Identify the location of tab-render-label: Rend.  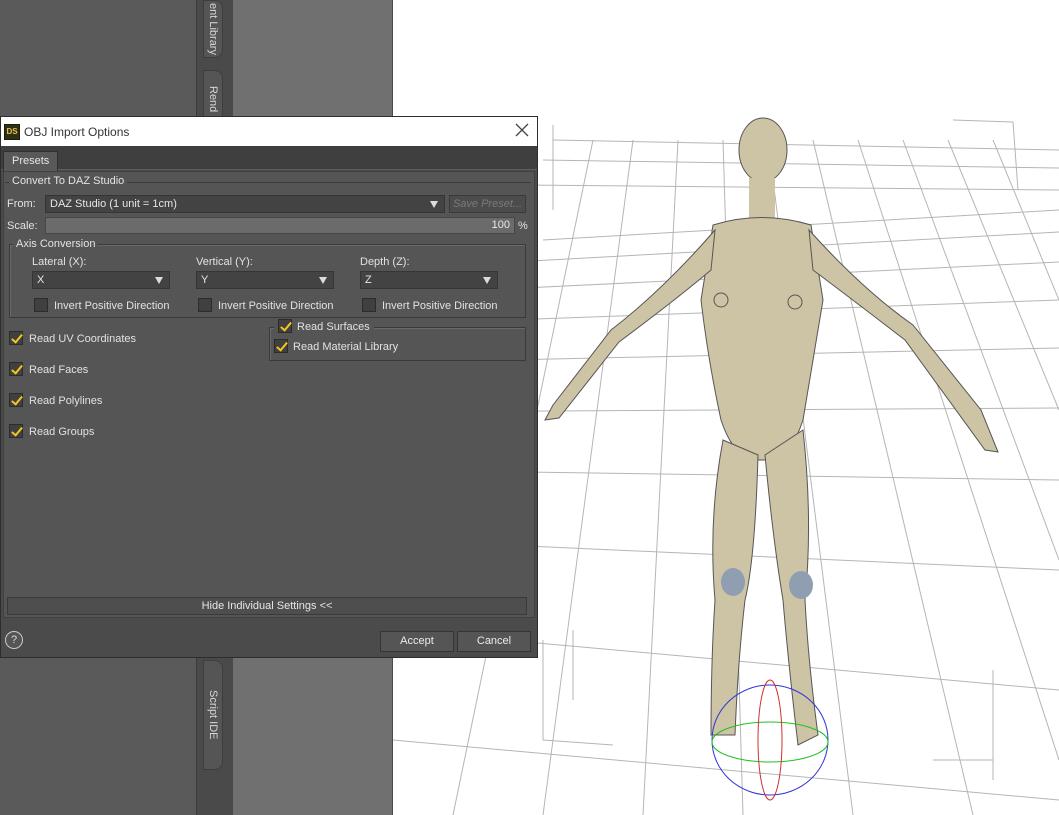
(213, 99).